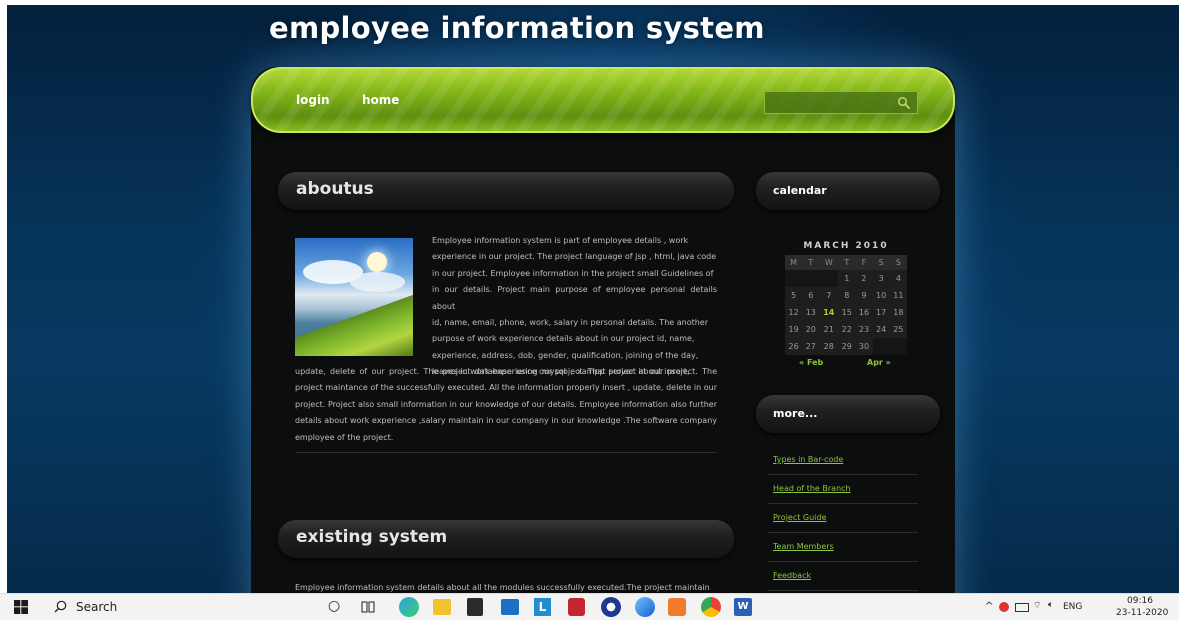 This screenshot has width=1179, height=620. I want to click on calendar-day: 10, so click(881, 295).